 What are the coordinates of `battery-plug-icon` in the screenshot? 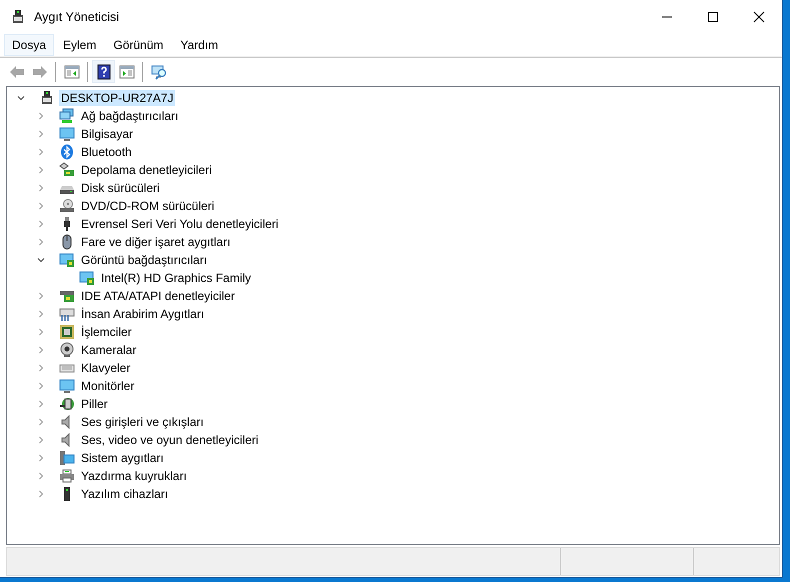 It's located at (67, 404).